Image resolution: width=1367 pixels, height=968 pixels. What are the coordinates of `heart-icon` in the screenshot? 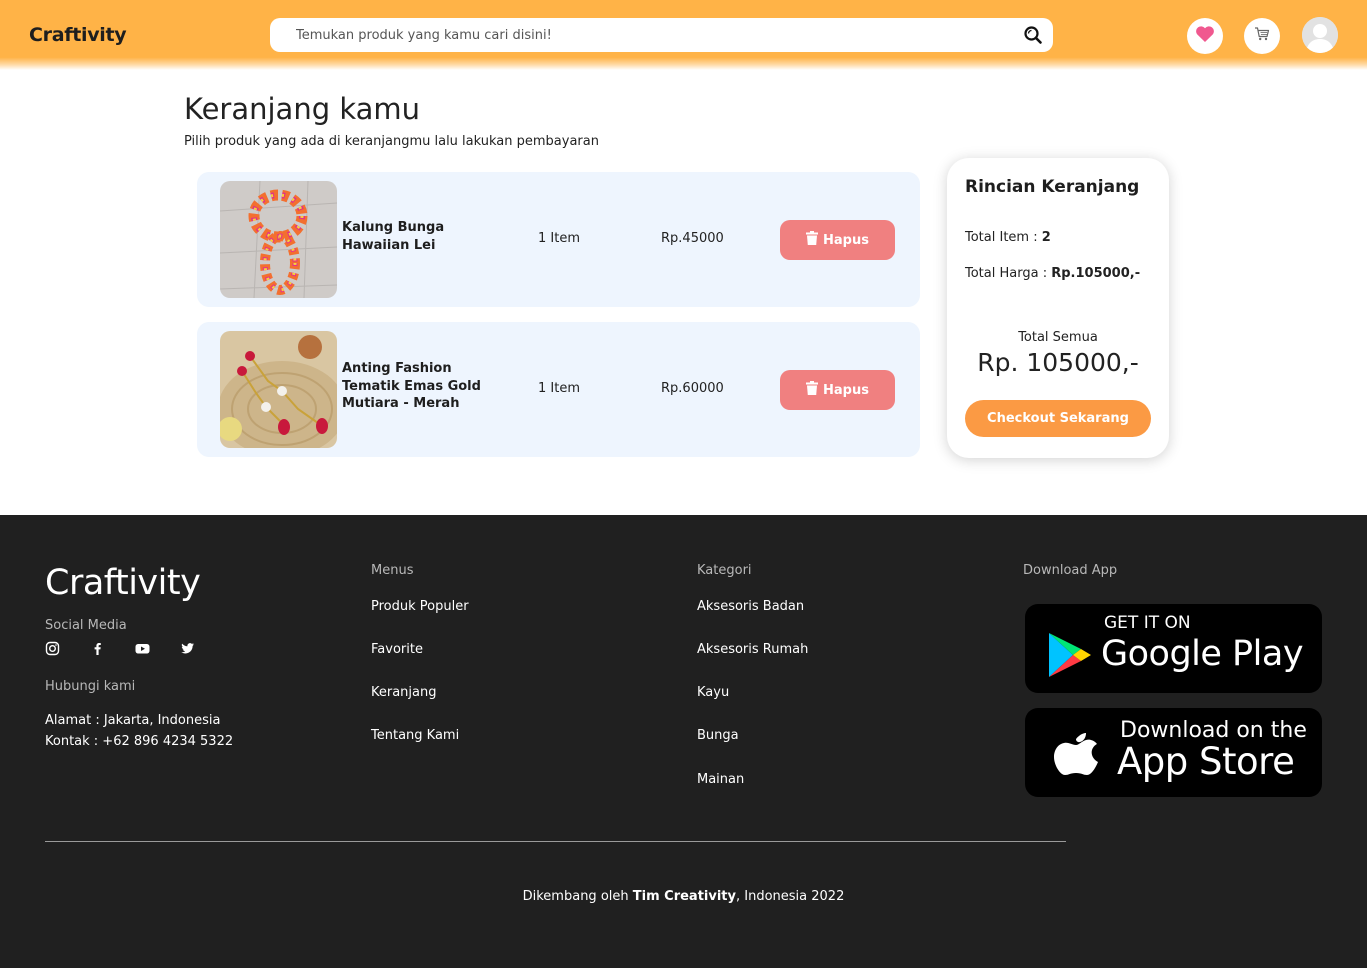 It's located at (1205, 36).